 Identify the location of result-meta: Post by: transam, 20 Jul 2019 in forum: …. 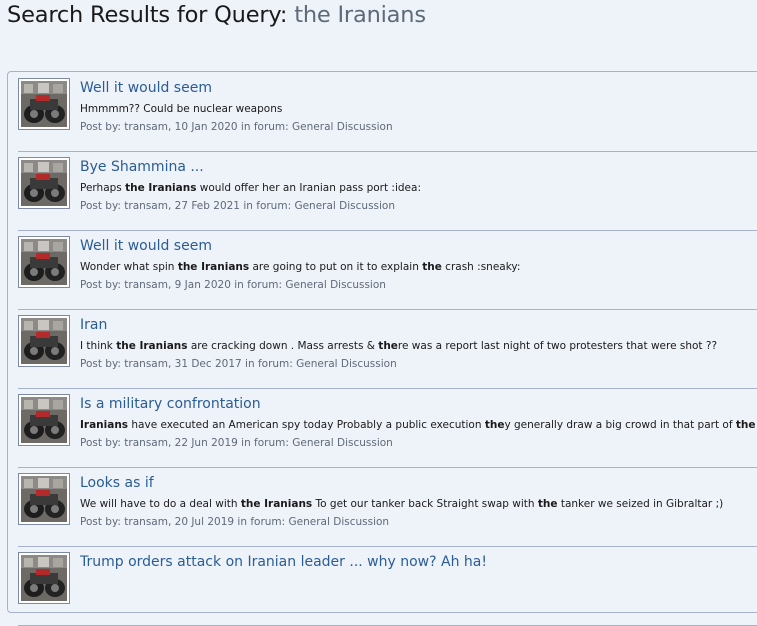
(234, 522).